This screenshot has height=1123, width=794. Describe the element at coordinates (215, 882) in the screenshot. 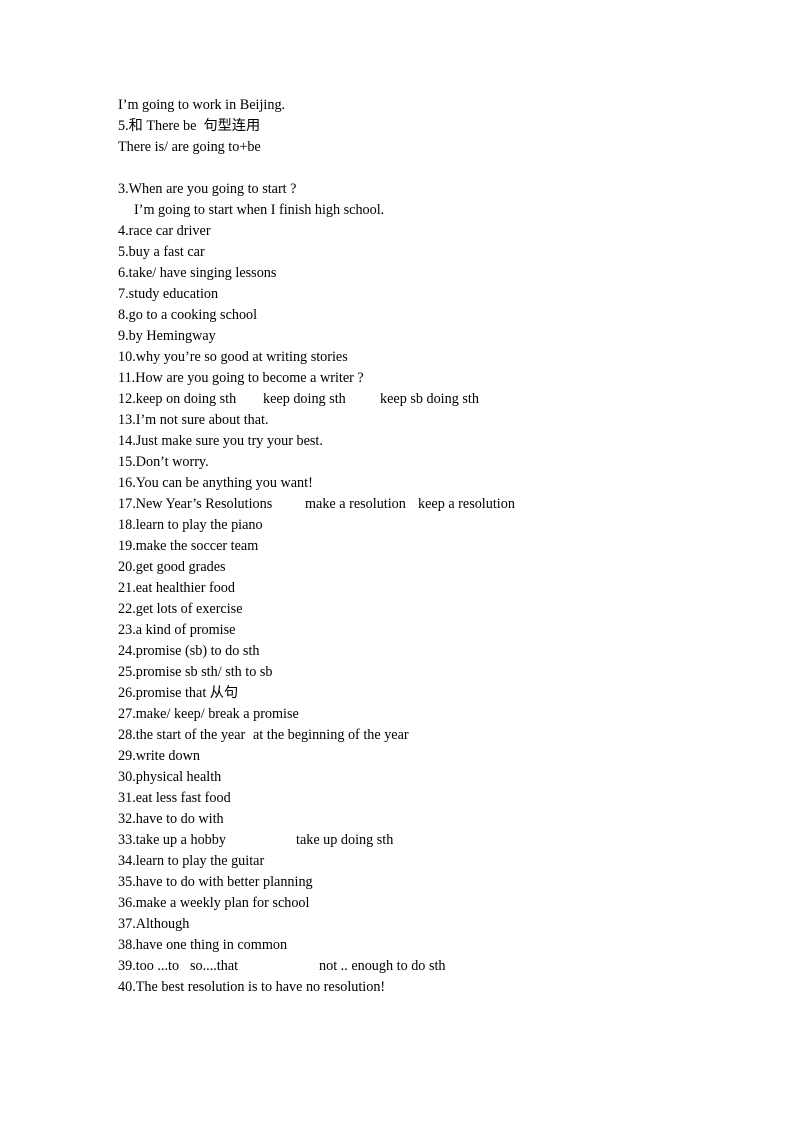

I see `text-line: 35.have to do with better planning` at that location.